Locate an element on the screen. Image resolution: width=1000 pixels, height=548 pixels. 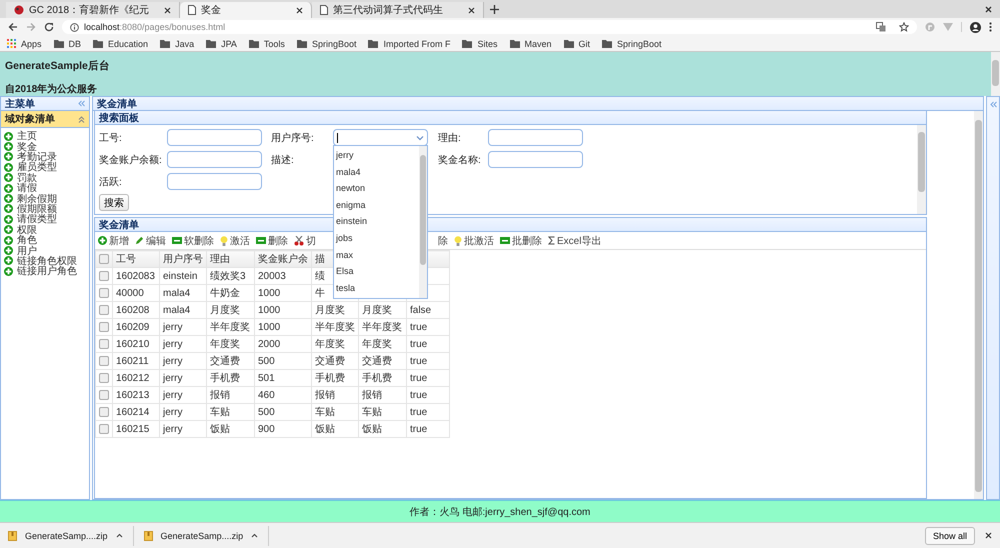
menu-item: 假期限额 is located at coordinates (45, 209).